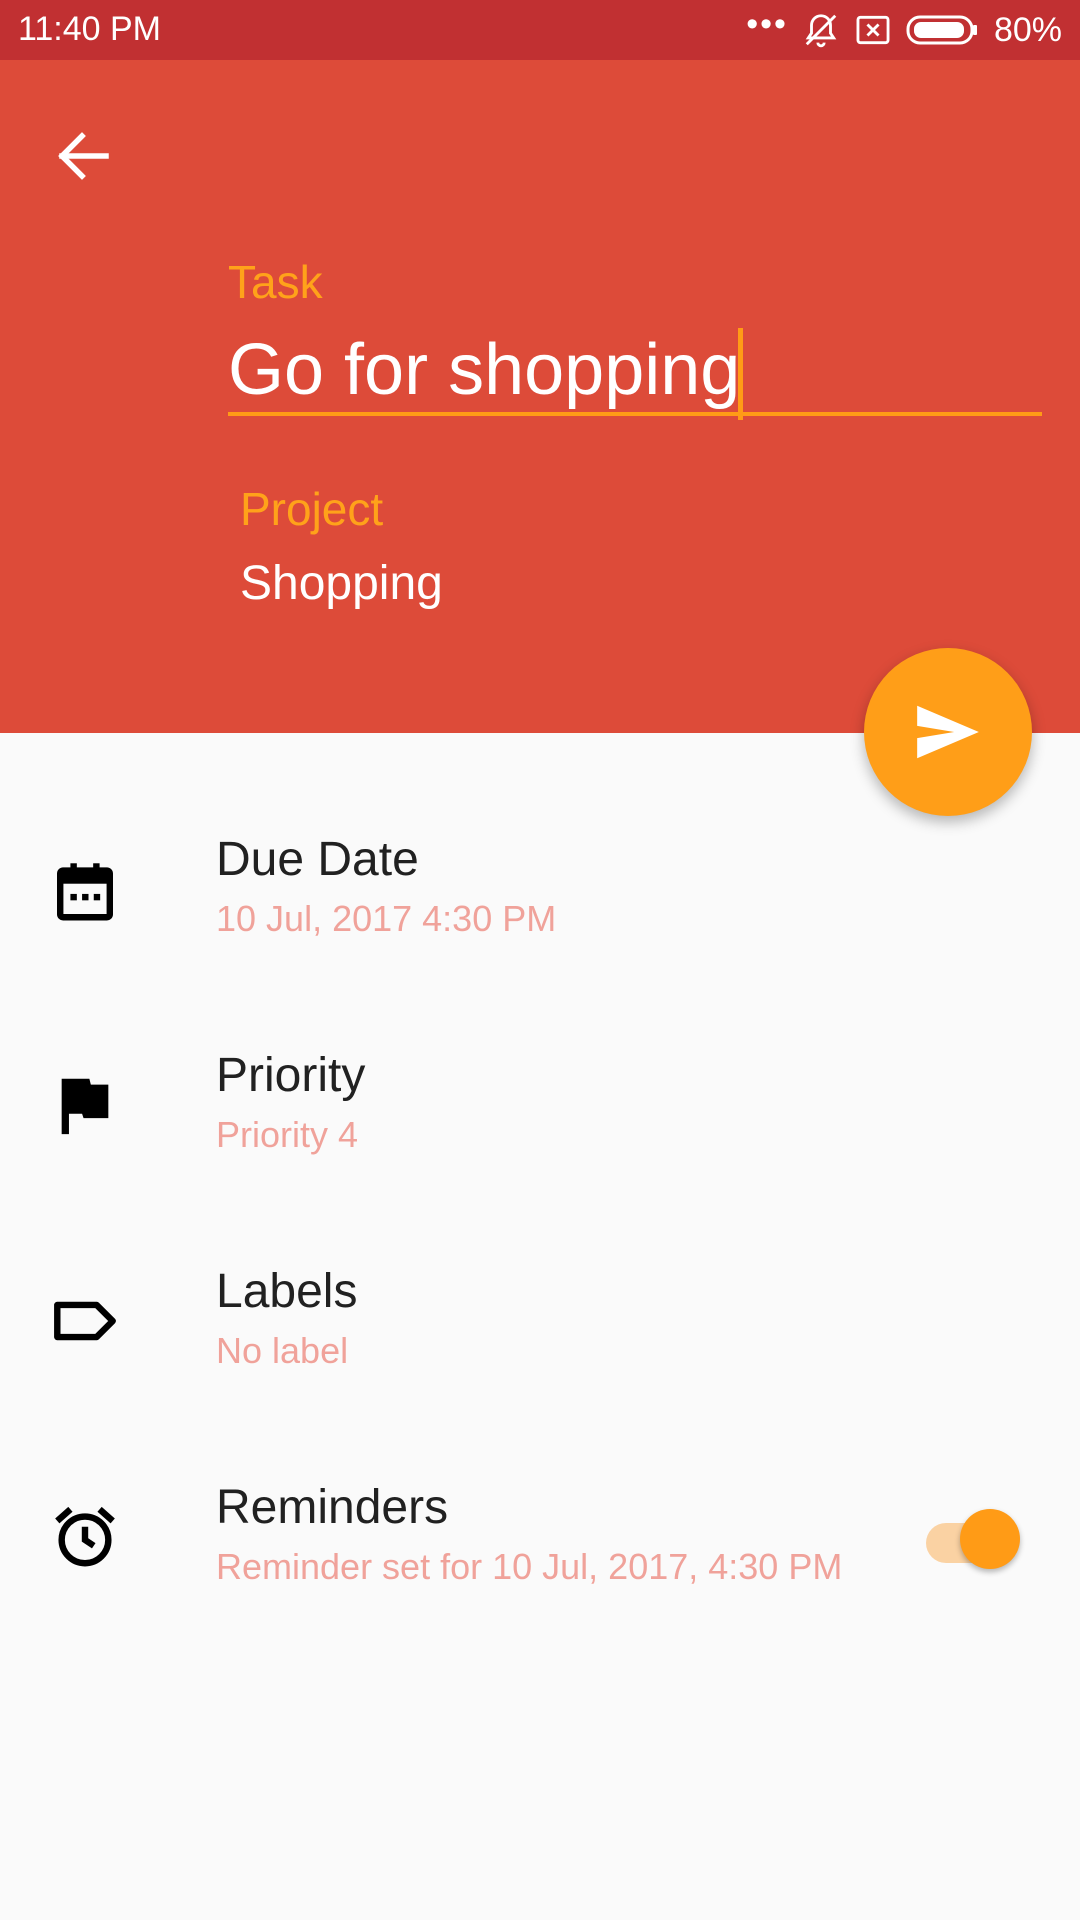 The height and width of the screenshot is (1920, 1080). Describe the element at coordinates (540, 30) in the screenshot. I see `status-bar: 11:40 PM ••• 80%` at that location.